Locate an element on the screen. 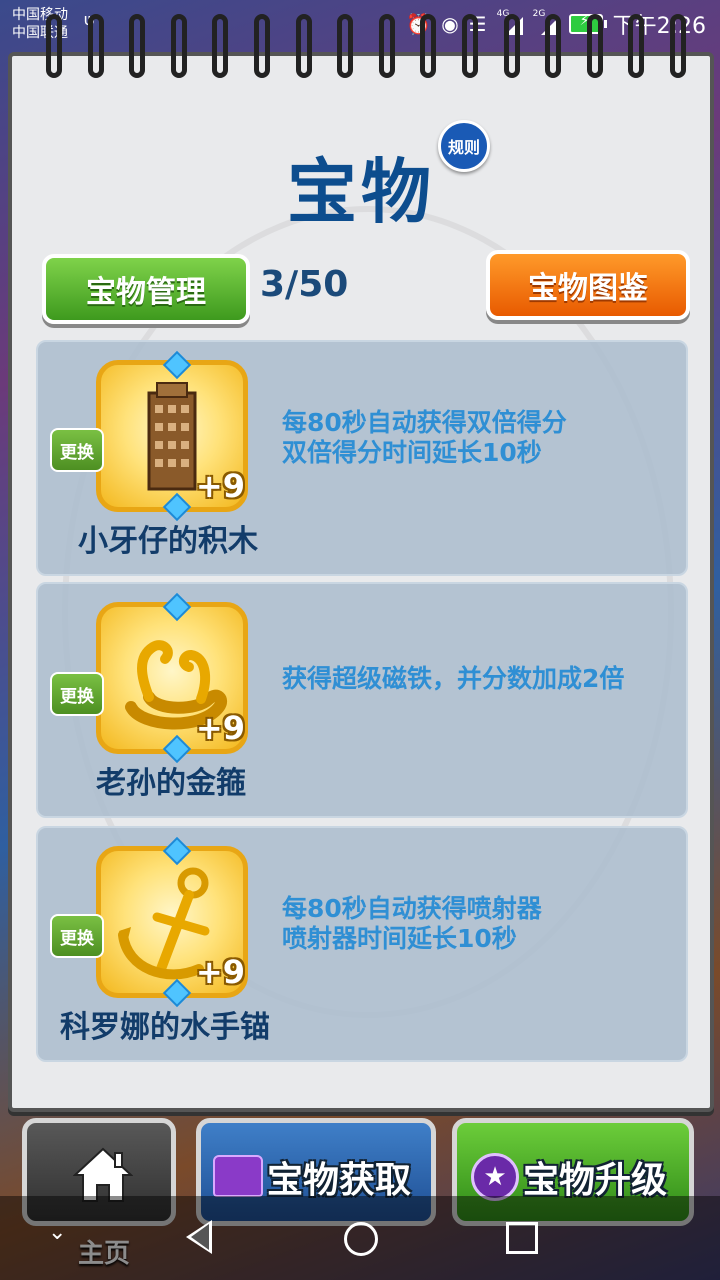 This screenshot has height=1280, width=720. page-title: 宝物 is located at coordinates (361, 192).